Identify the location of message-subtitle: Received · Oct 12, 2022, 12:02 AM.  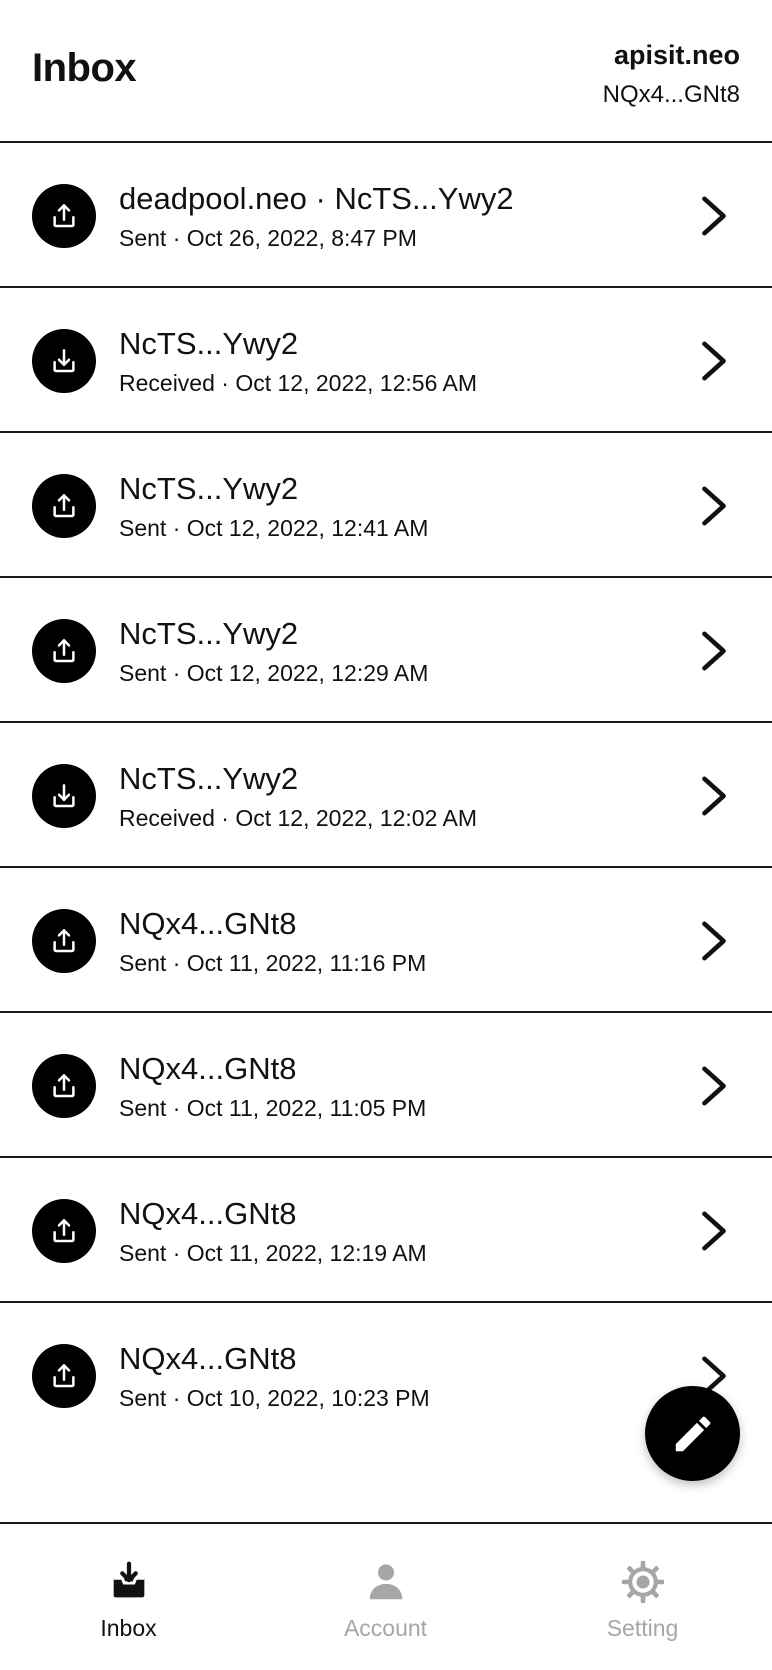
(298, 818).